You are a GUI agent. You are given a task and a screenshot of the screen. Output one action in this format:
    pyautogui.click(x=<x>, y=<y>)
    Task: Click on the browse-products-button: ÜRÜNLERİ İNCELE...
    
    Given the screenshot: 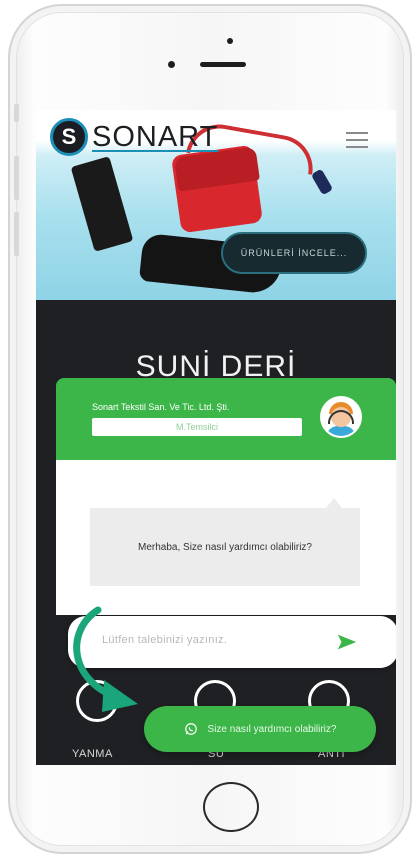 What is the action you would take?
    pyautogui.click(x=294, y=253)
    